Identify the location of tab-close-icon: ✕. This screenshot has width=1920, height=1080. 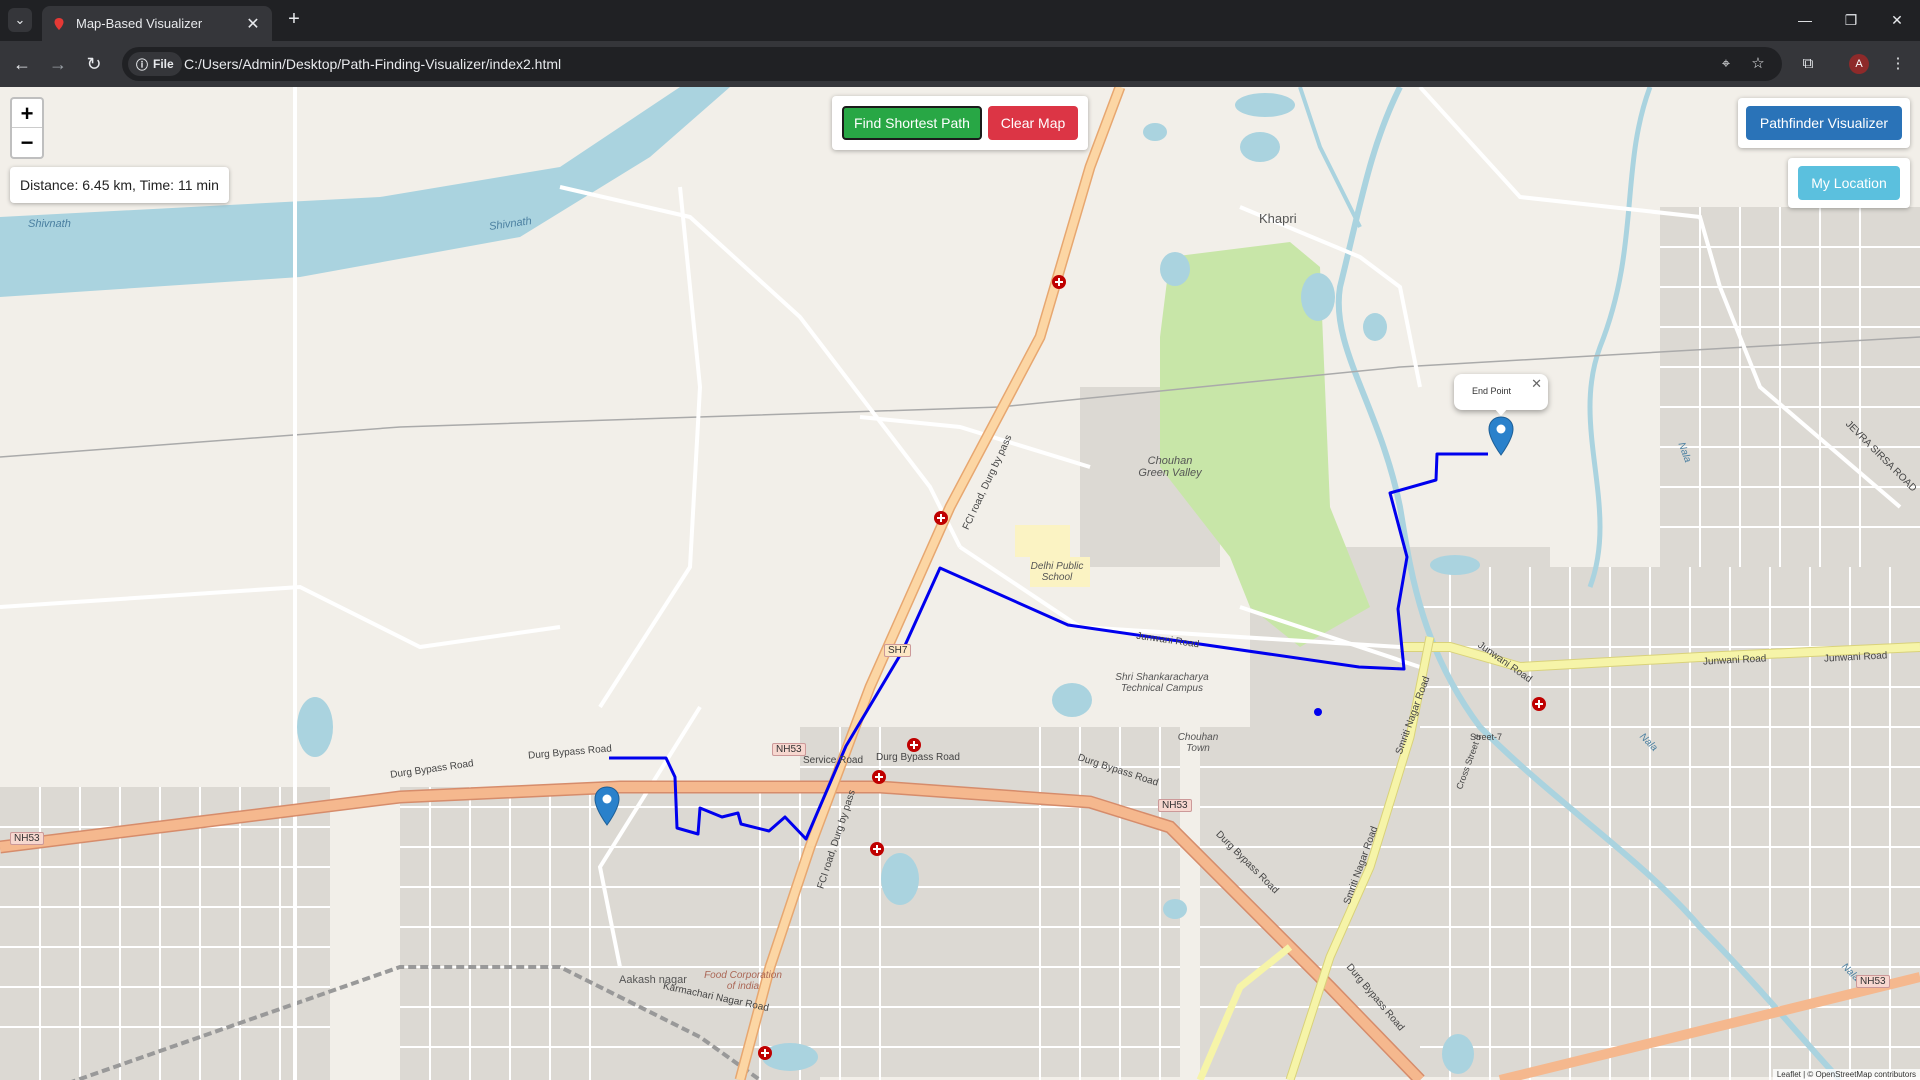
(253, 24).